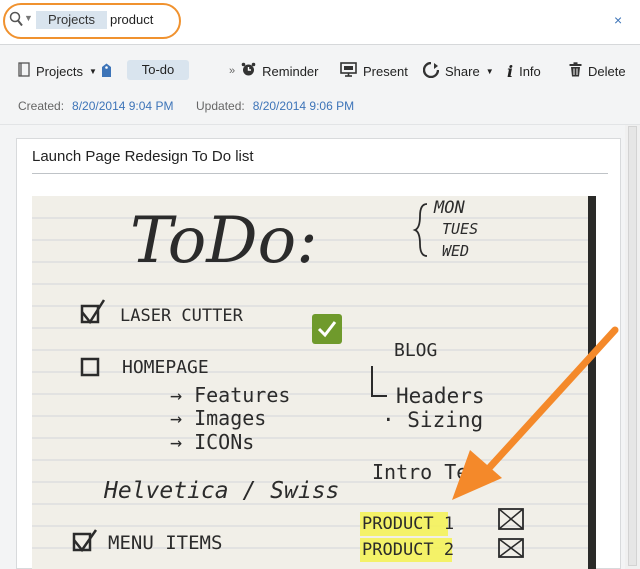  Describe the element at coordinates (220, 106) in the screenshot. I see `updated-label: Updated:` at that location.